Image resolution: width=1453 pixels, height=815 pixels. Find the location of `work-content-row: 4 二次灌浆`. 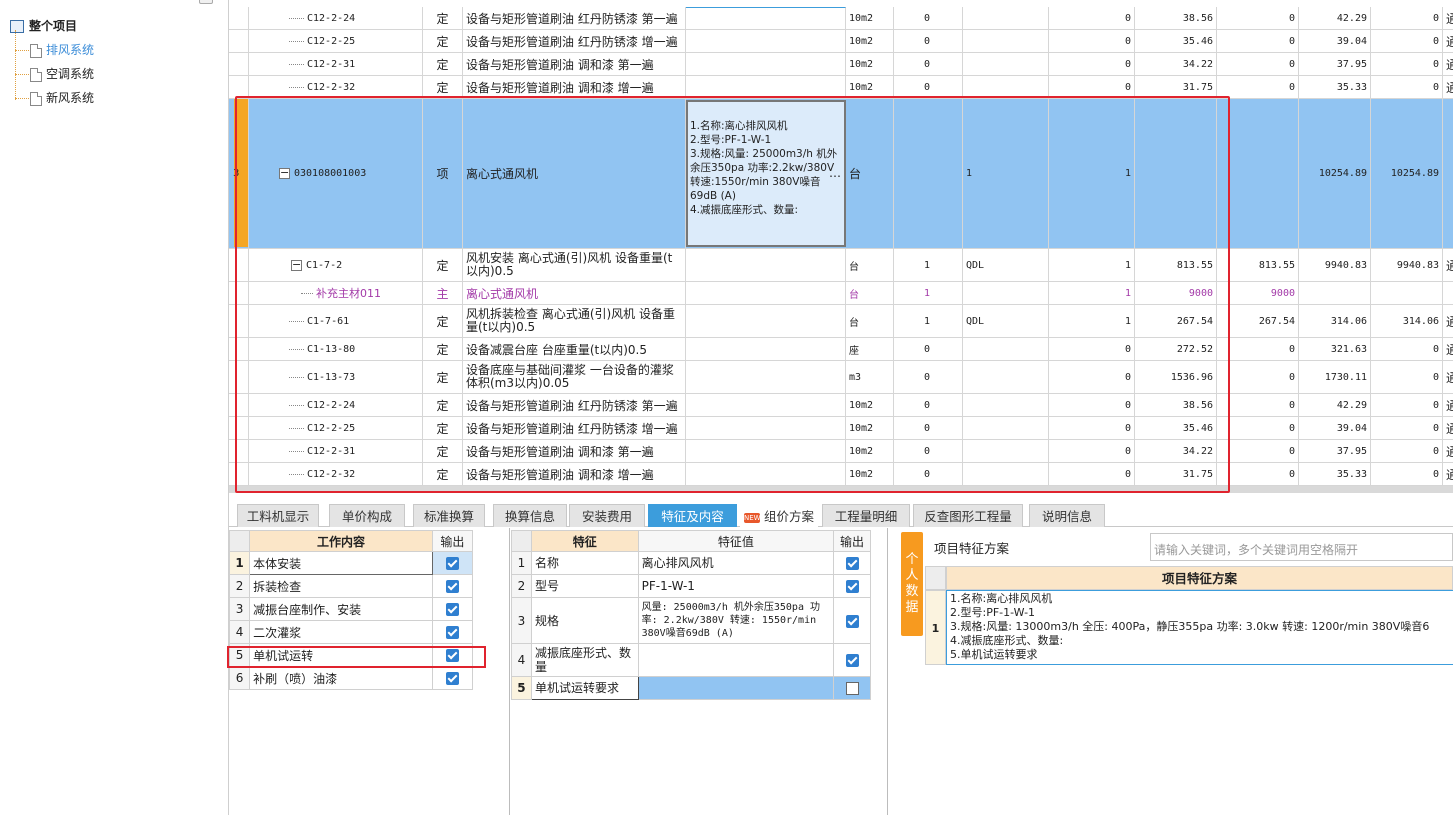

work-content-row: 4 二次灌浆 is located at coordinates (351, 632).